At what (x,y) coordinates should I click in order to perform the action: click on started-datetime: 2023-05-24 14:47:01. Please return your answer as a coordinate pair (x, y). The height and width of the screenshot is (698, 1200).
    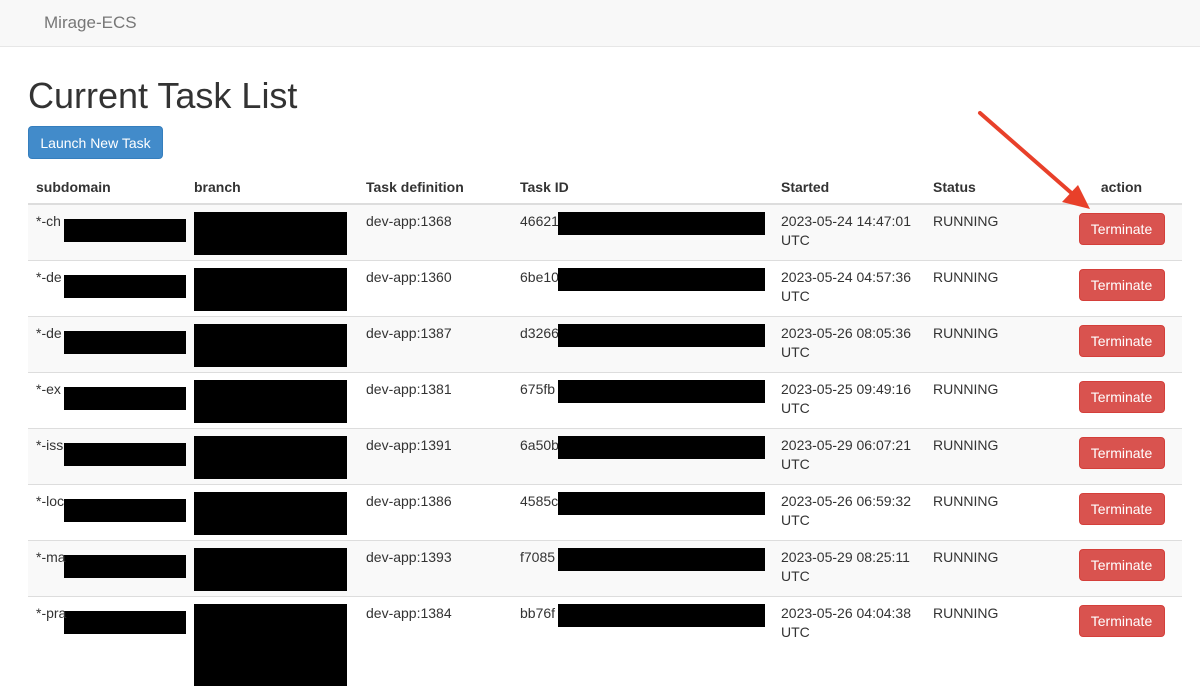
    Looking at the image, I should click on (846, 221).